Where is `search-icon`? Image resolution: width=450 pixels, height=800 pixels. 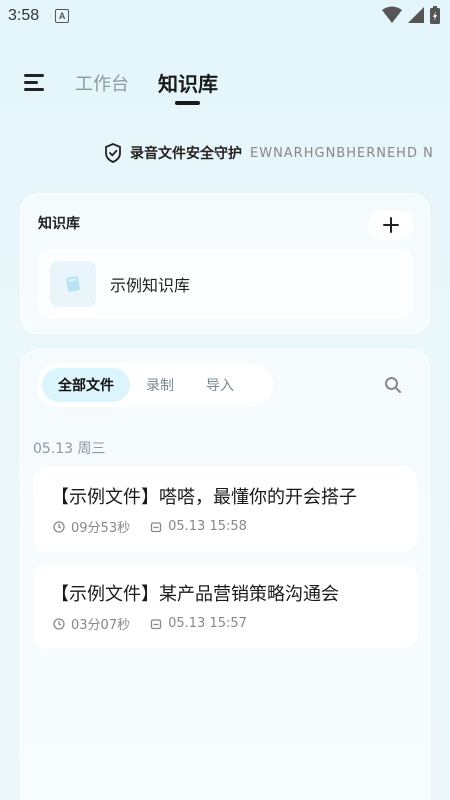 search-icon is located at coordinates (393, 385).